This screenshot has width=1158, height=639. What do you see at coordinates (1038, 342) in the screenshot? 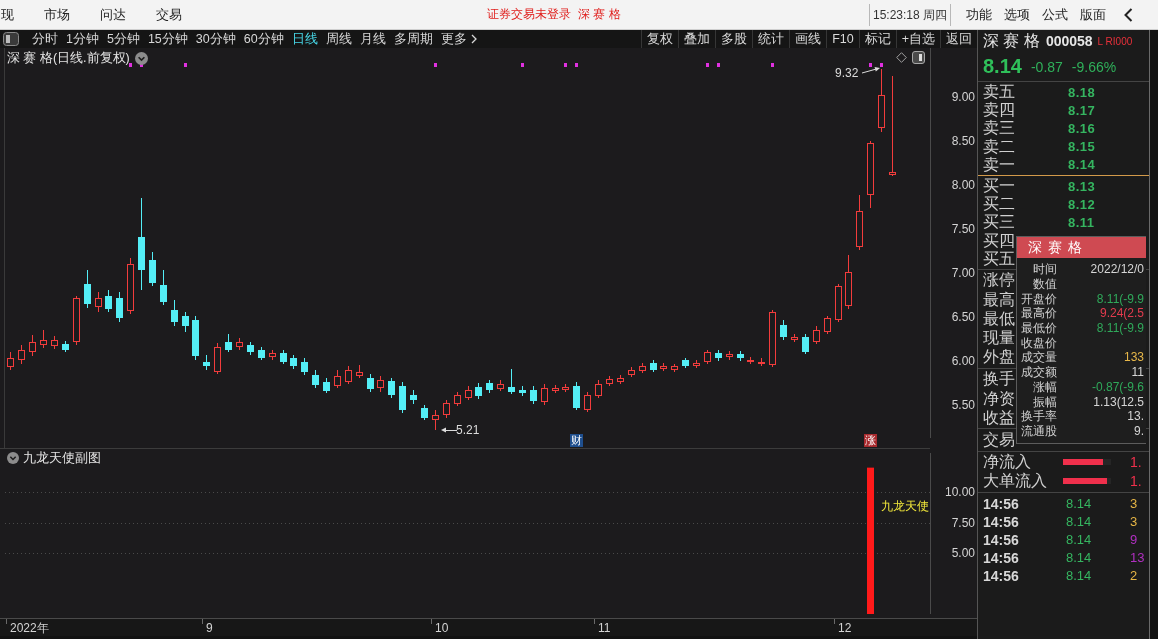
I see `tooltip-label: 收盘价` at bounding box center [1038, 342].